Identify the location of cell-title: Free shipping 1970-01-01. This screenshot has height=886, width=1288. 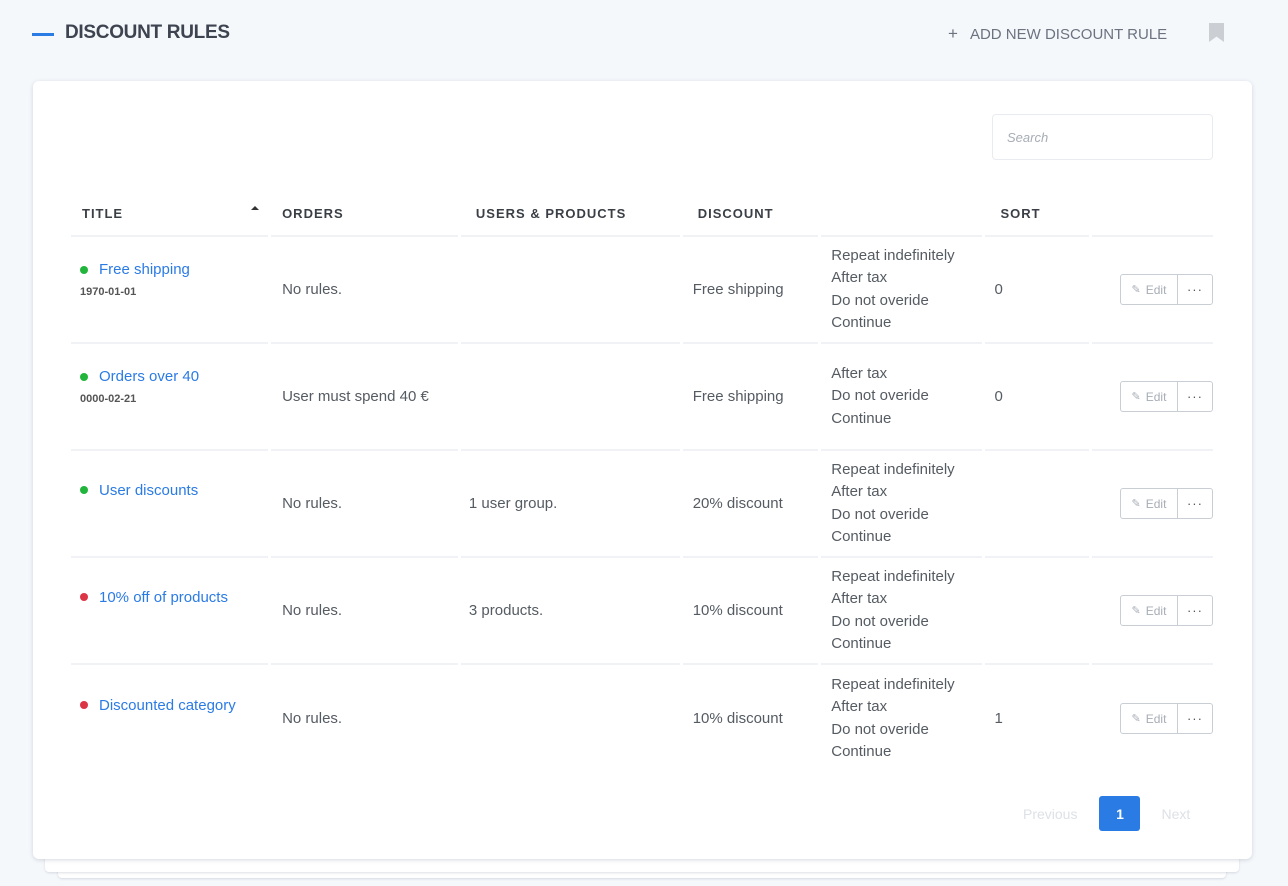
(170, 290).